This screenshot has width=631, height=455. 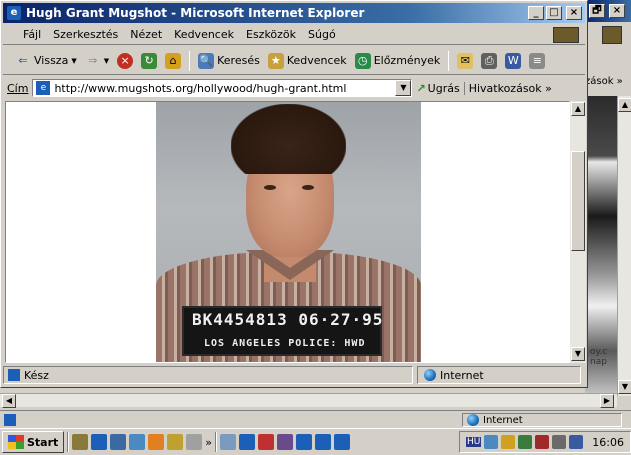 What do you see at coordinates (308, 187) in the screenshot?
I see `mugshot-right-eye` at bounding box center [308, 187].